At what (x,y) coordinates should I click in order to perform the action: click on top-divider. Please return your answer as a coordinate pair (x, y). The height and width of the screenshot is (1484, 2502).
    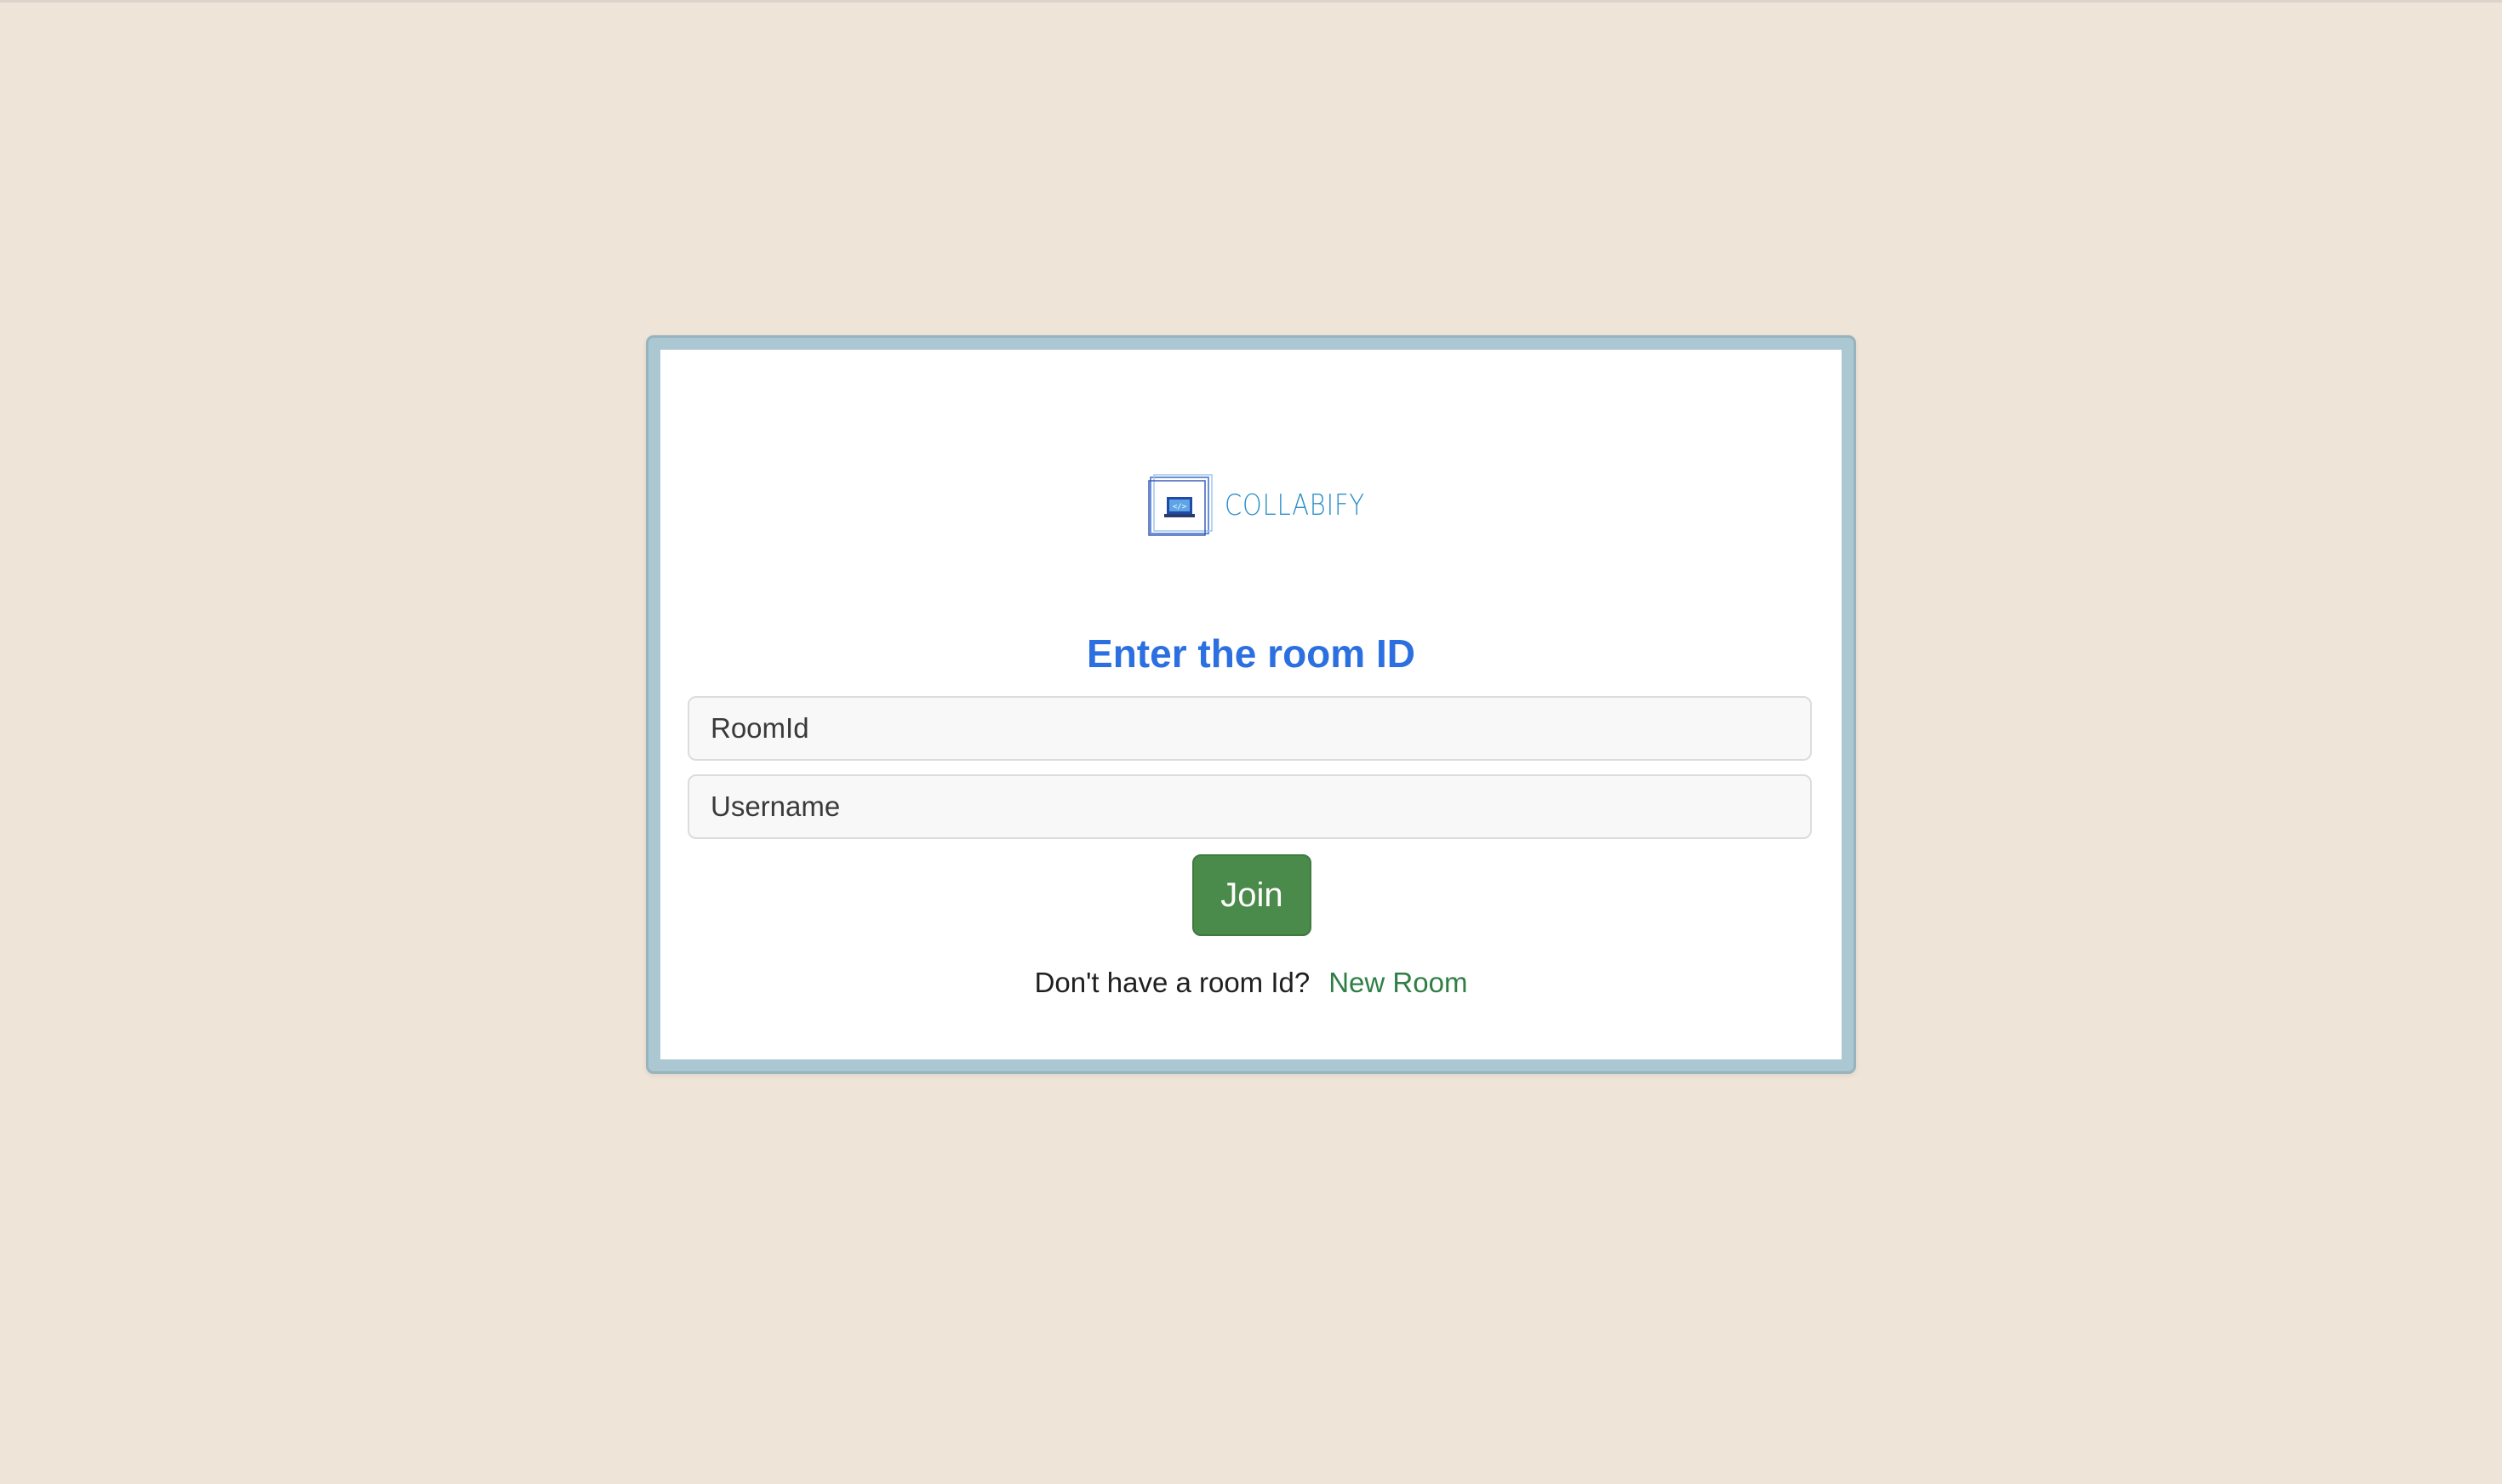
    Looking at the image, I should click on (1251, 1).